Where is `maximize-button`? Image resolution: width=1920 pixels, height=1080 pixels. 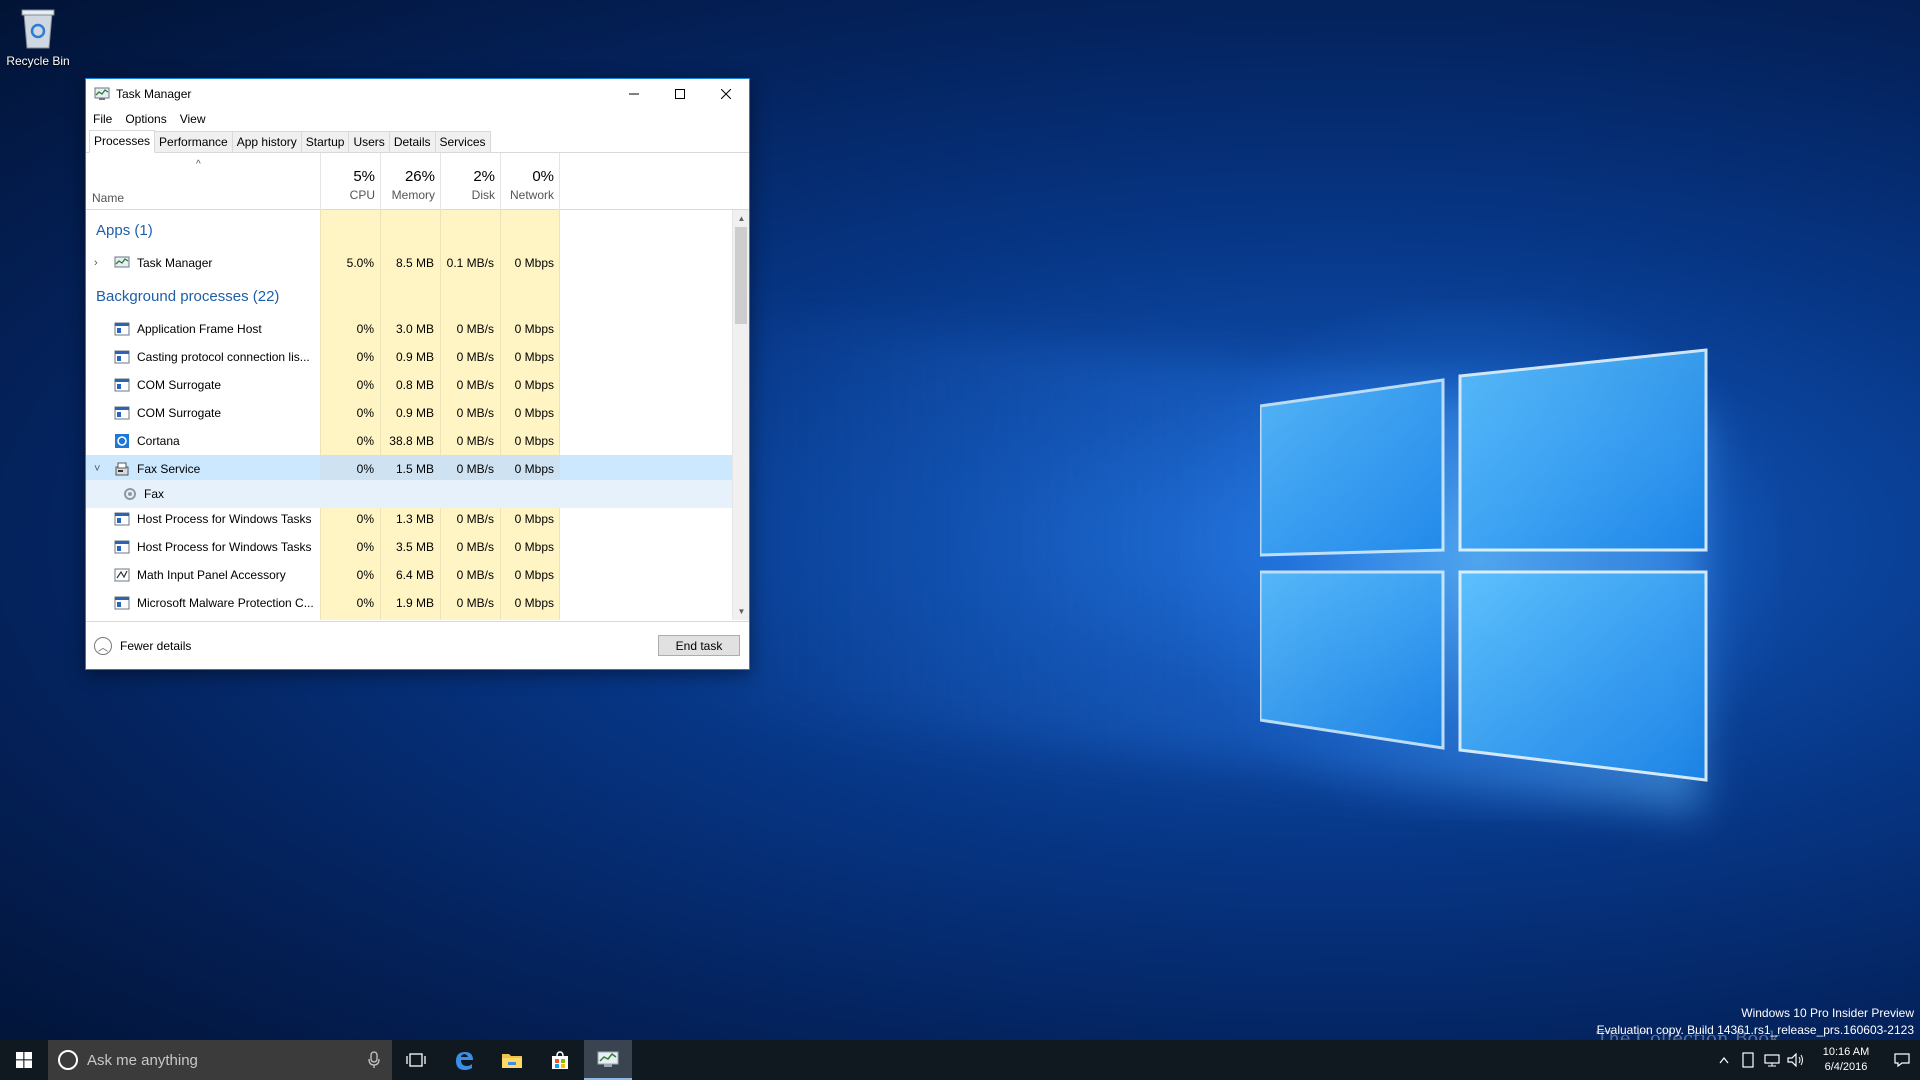 maximize-button is located at coordinates (680, 94).